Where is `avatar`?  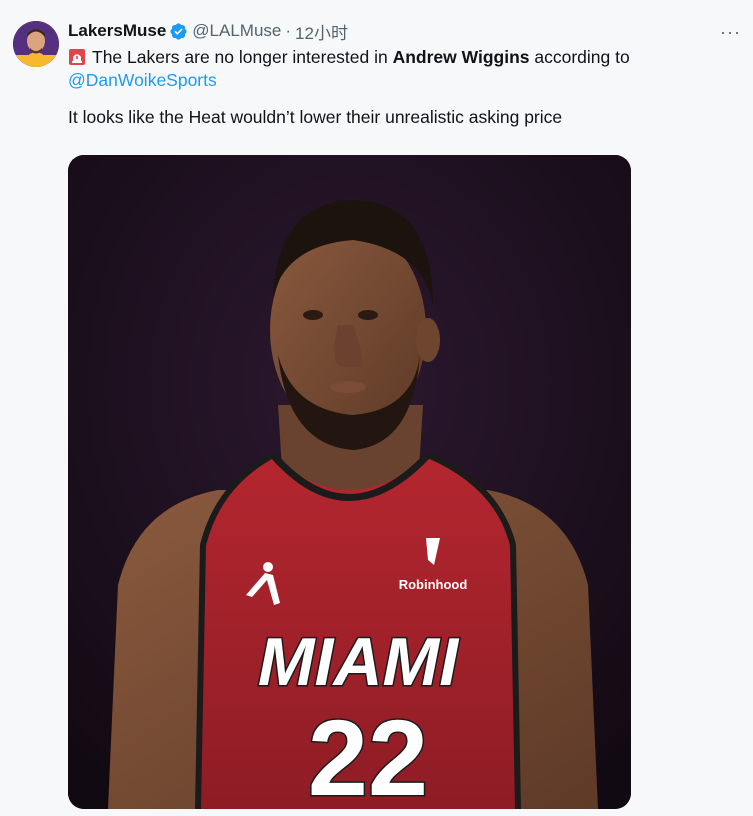 avatar is located at coordinates (36, 44).